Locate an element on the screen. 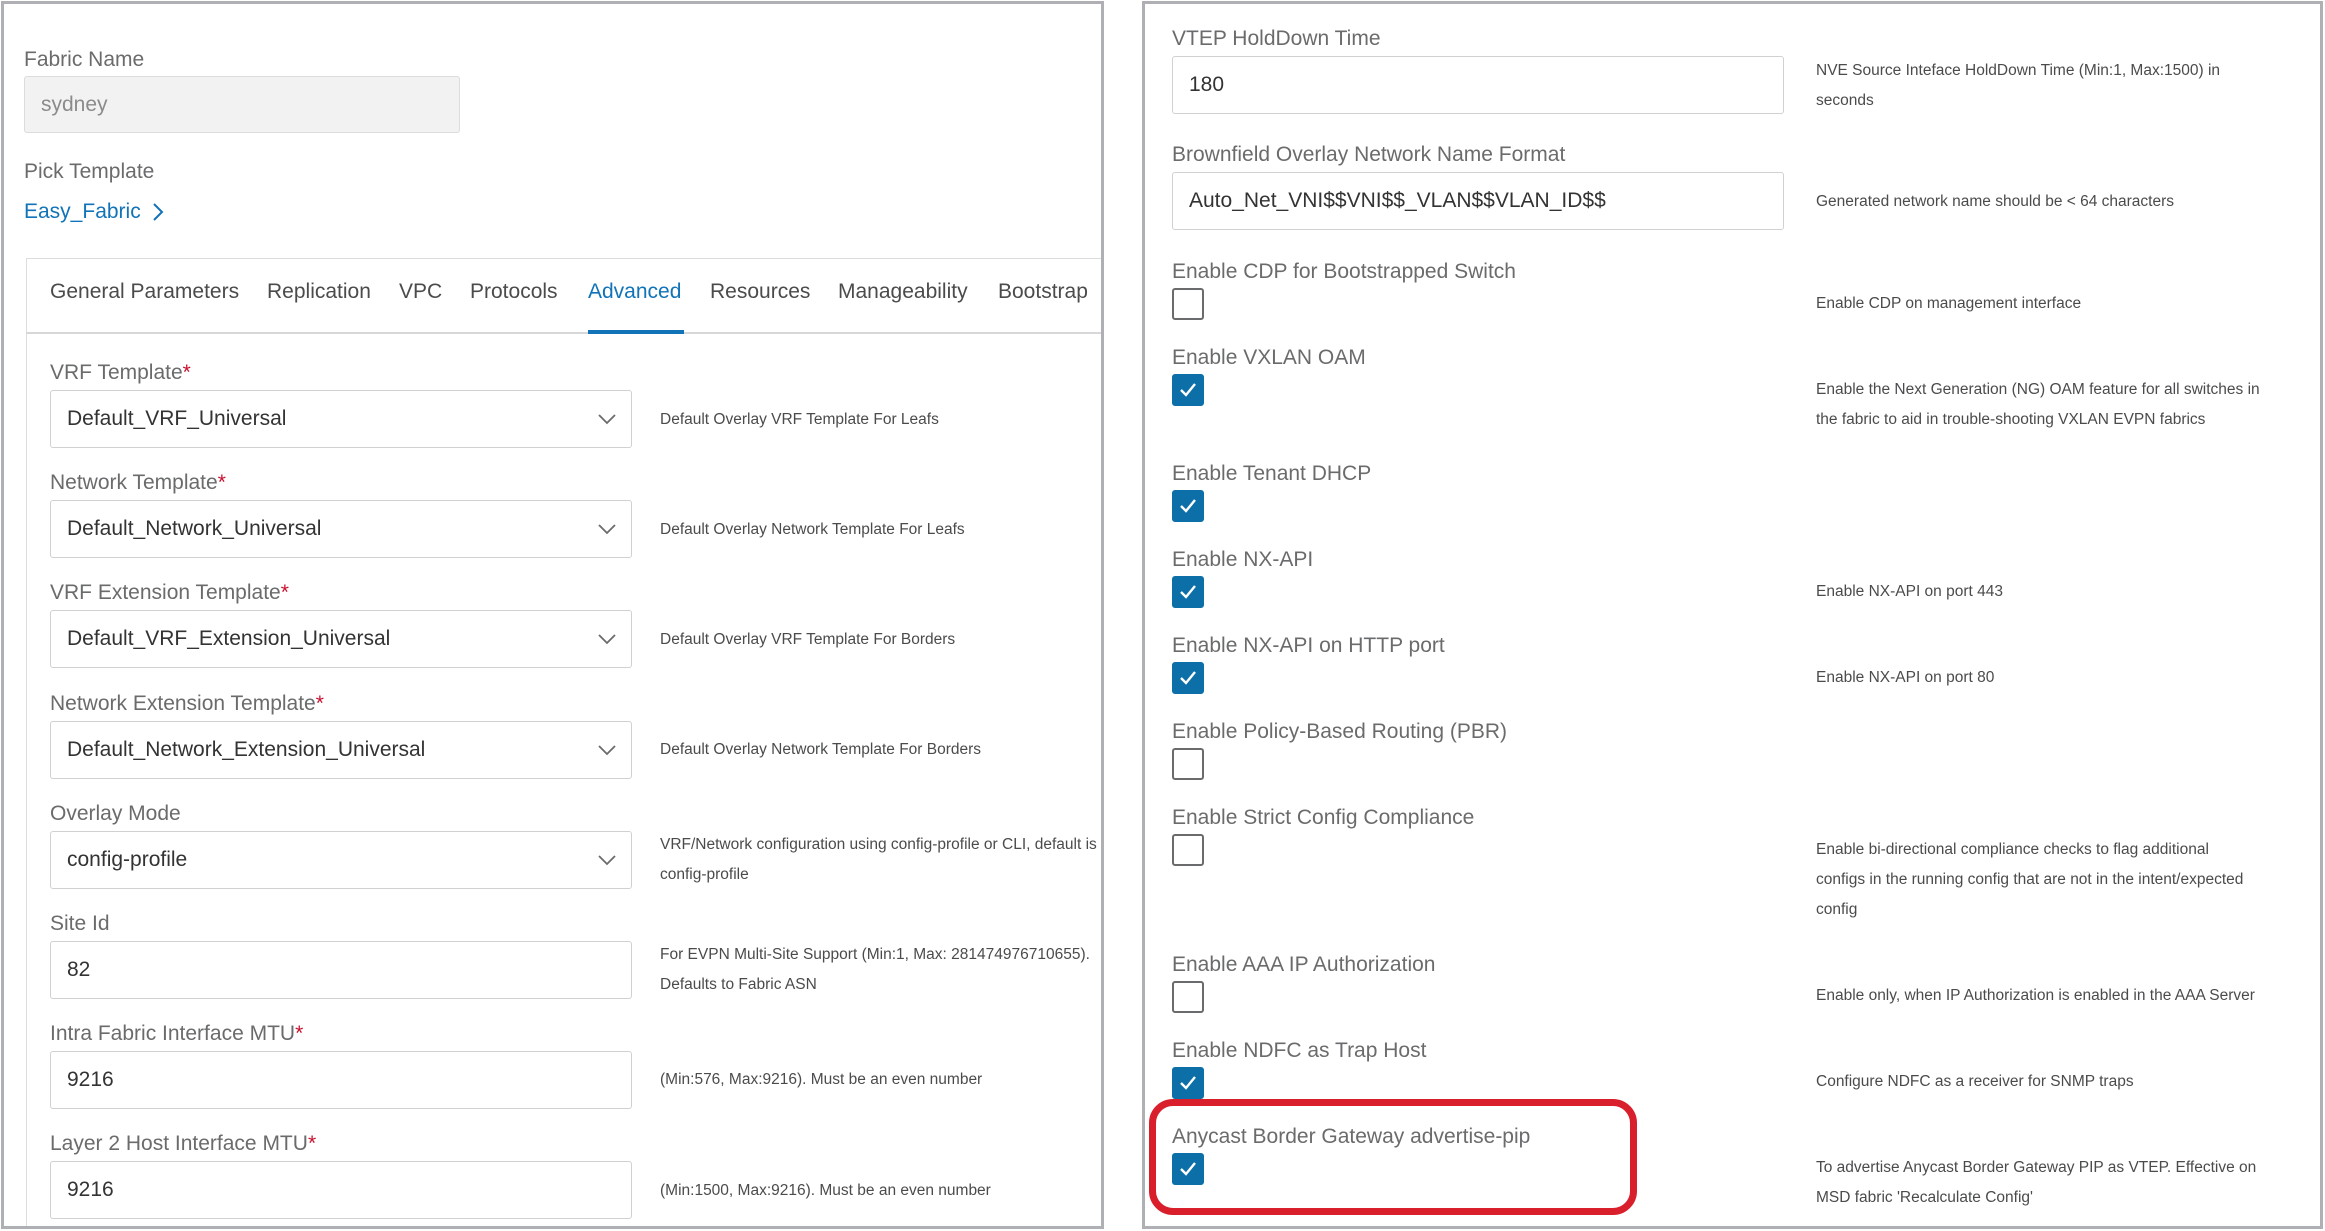  tab-vpc: VPC is located at coordinates (420, 292).